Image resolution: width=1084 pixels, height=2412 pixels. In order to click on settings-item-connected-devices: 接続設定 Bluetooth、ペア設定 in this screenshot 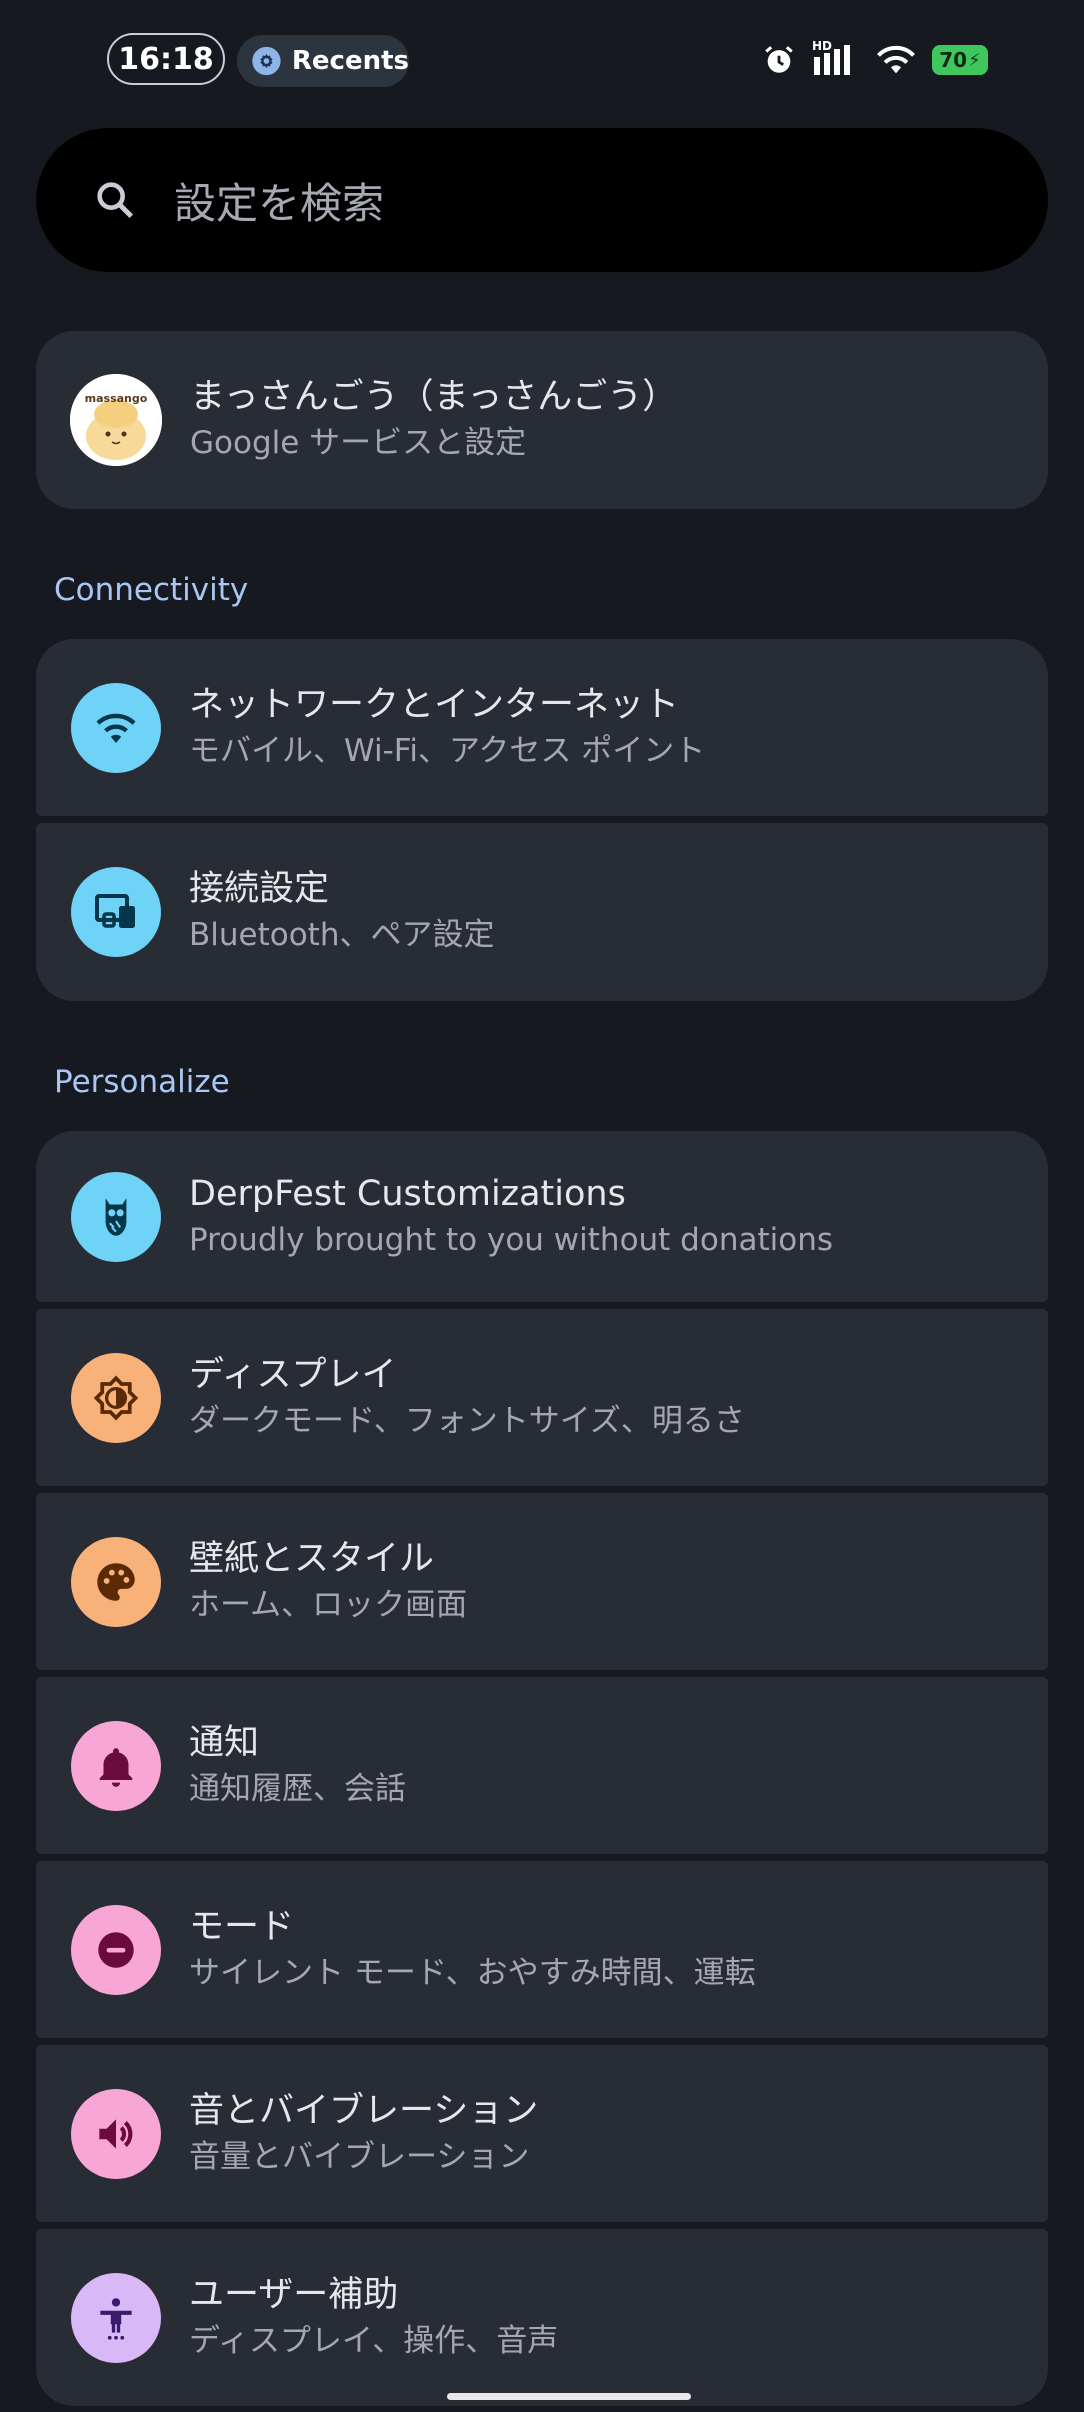, I will do `click(542, 912)`.